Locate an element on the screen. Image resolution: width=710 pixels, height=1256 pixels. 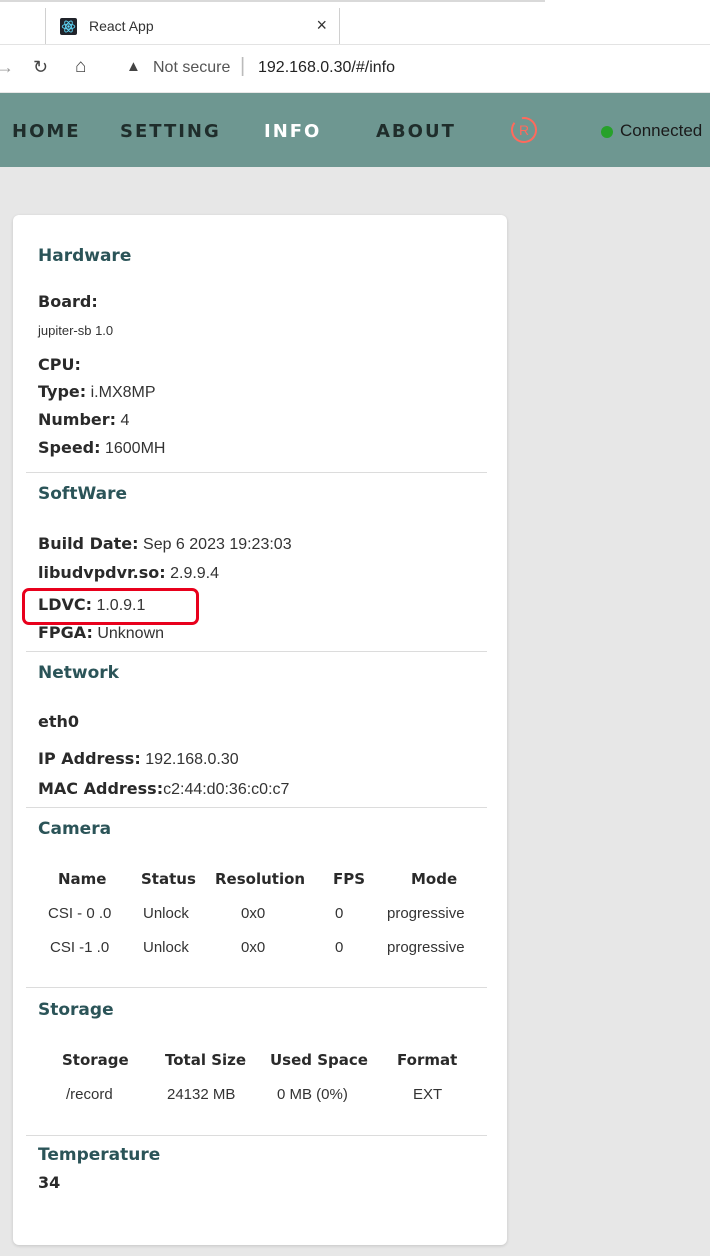
storage-header-storage: Storage is located at coordinates (95, 1060).